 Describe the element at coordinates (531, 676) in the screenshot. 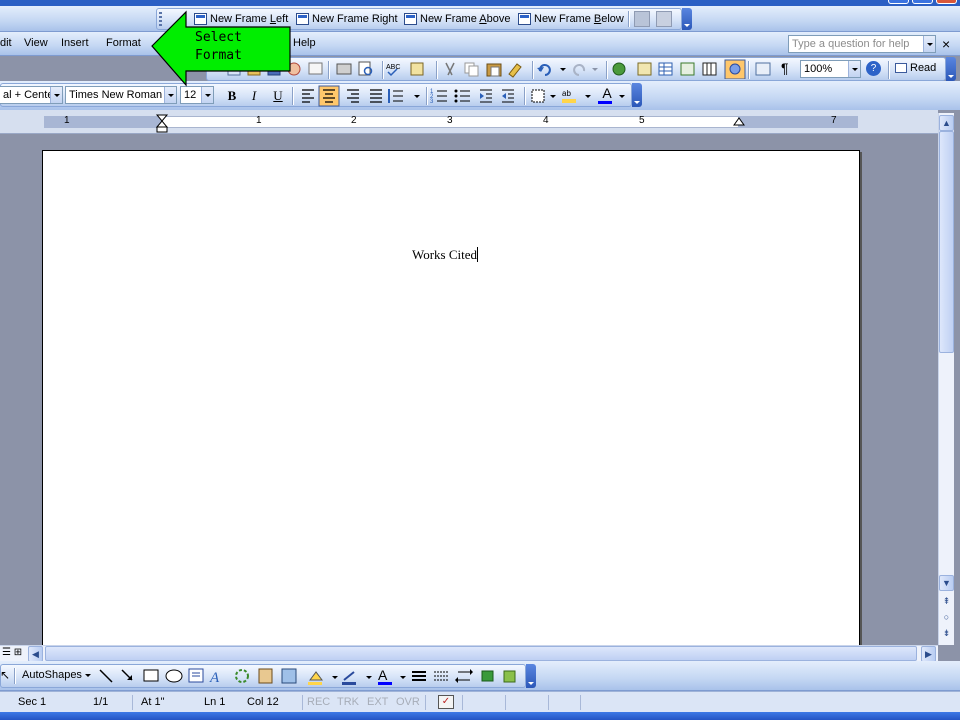

I see `drawing-toolbar-options-icon` at that location.